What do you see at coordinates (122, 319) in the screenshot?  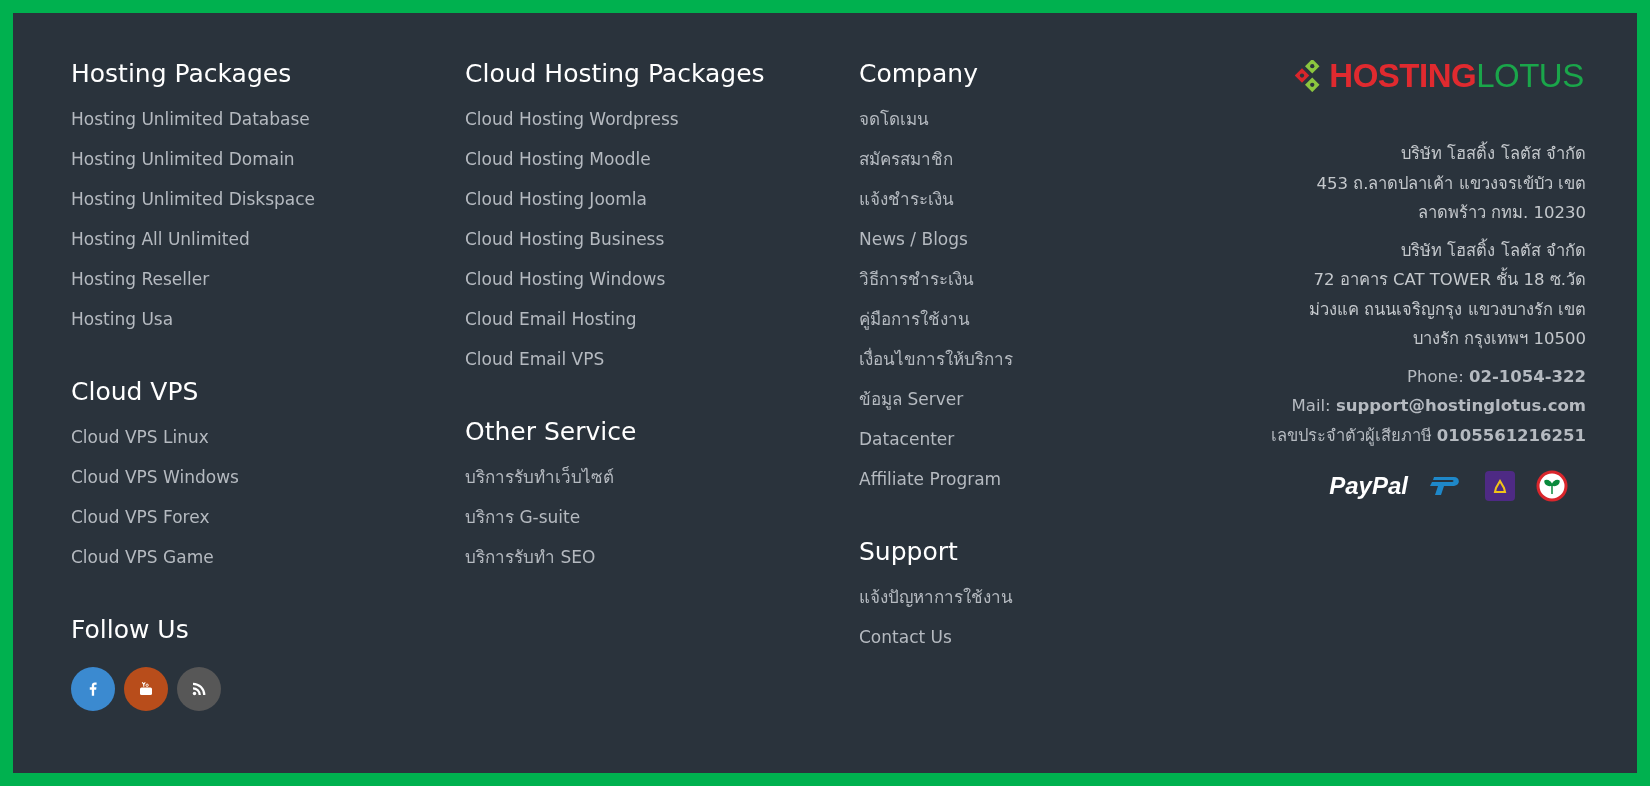 I see `footer-link: Hosting Usa` at bounding box center [122, 319].